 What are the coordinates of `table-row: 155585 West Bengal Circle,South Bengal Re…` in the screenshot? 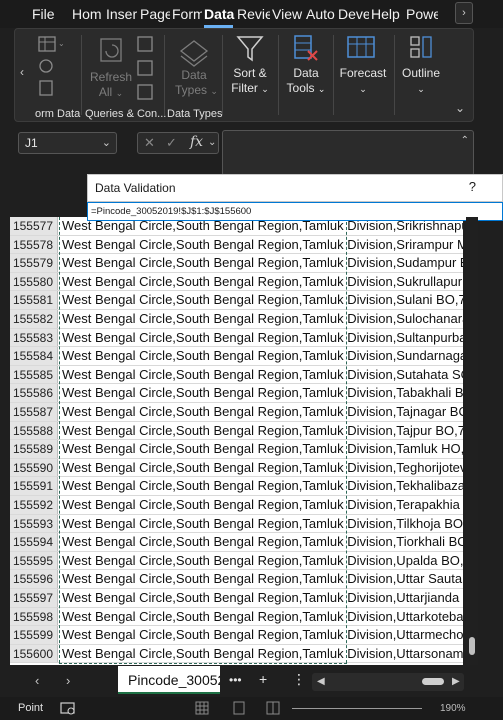 It's located at (236, 375).